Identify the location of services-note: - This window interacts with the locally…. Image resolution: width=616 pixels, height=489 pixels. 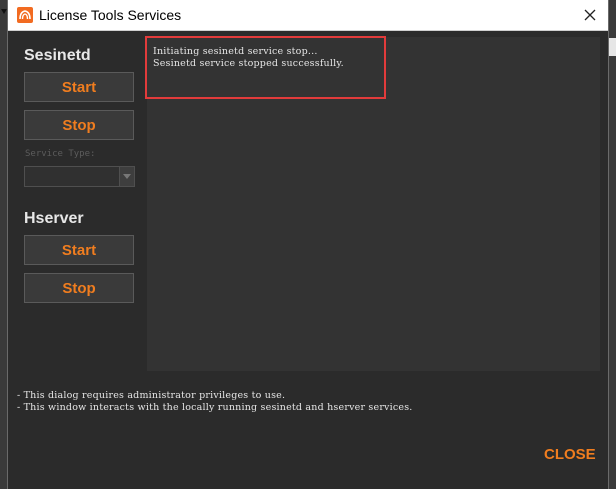
(215, 407).